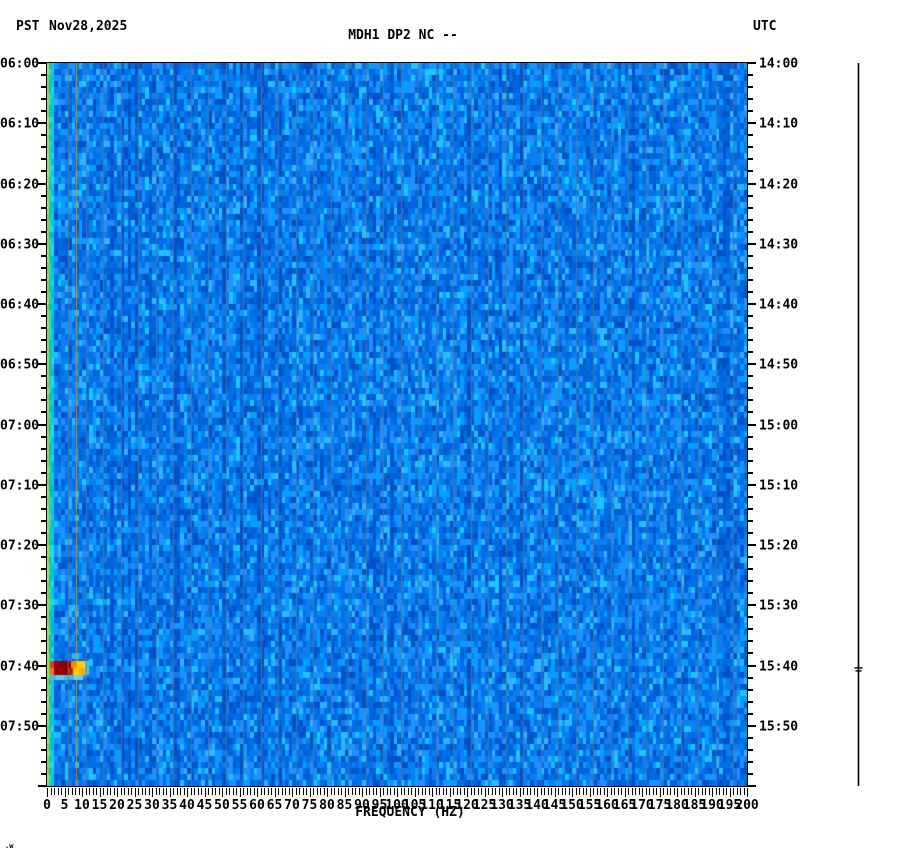  I want to click on freq-tick-label: 25, so click(134, 805).